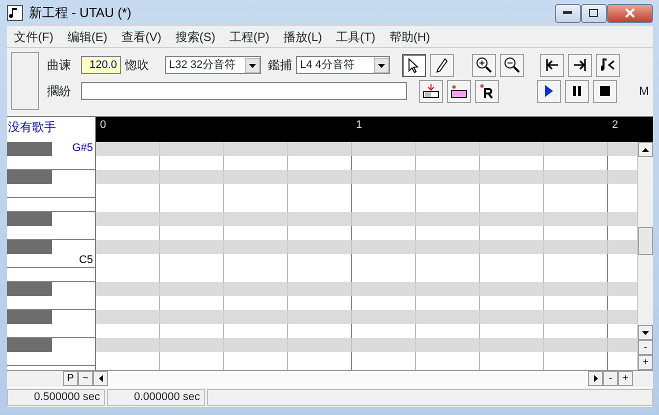 Image resolution: width=659 pixels, height=415 pixels. Describe the element at coordinates (608, 65) in the screenshot. I see `note-split-icon` at that location.